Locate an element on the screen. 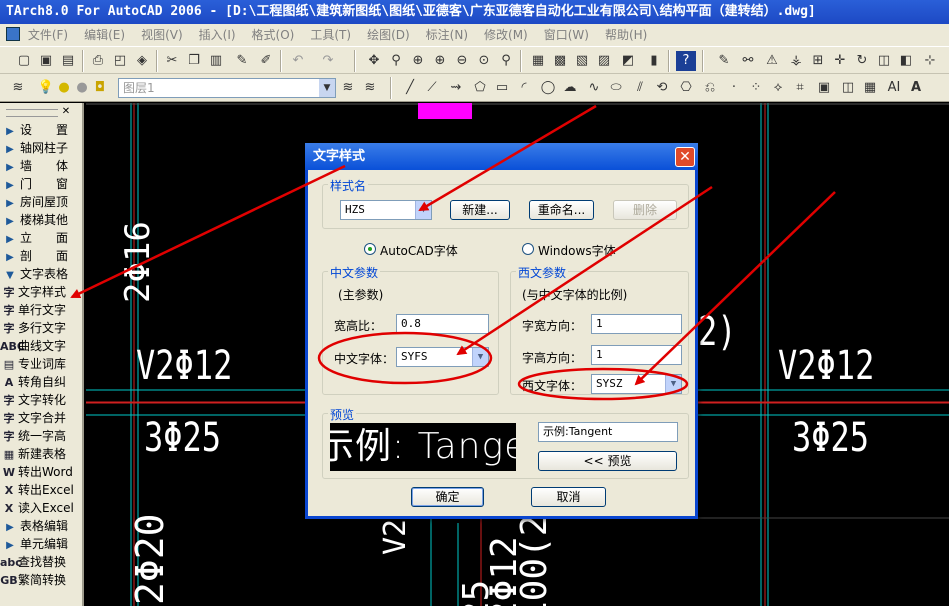 The height and width of the screenshot is (606, 949). panel-item: ▶ 单元编辑 is located at coordinates (41, 544).